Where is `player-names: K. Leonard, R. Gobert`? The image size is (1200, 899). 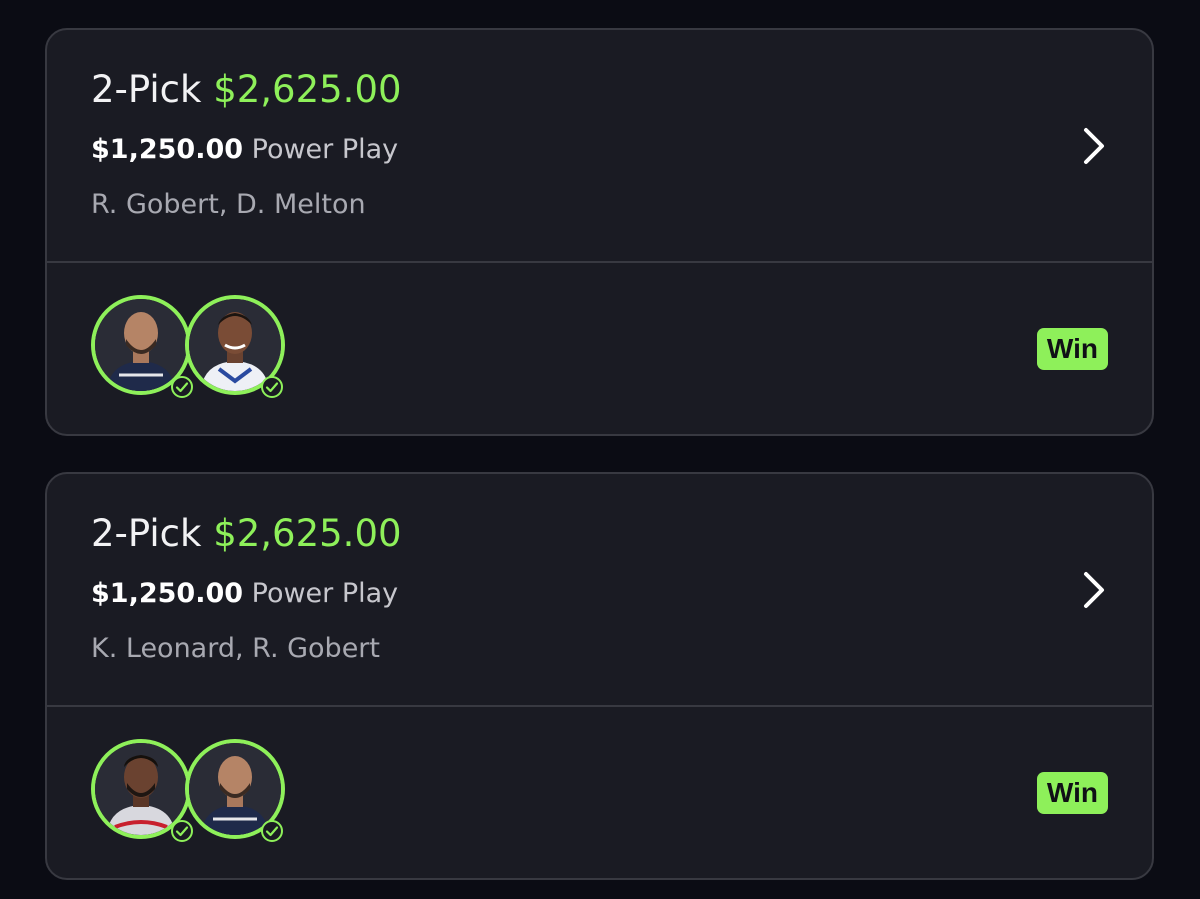
player-names: K. Leonard, R. Gobert is located at coordinates (235, 648).